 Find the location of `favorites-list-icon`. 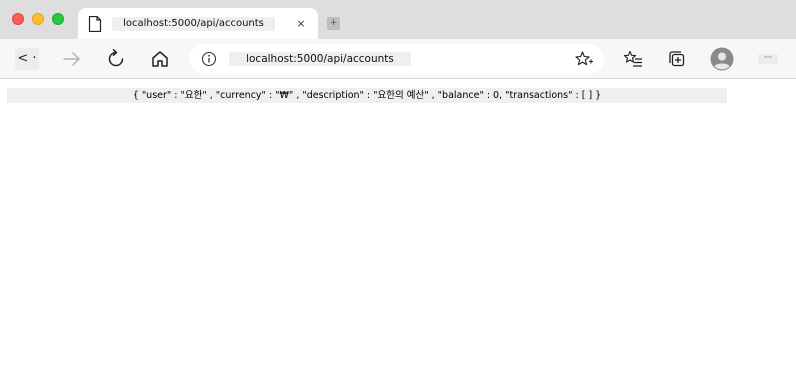

favorites-list-icon is located at coordinates (632, 58).